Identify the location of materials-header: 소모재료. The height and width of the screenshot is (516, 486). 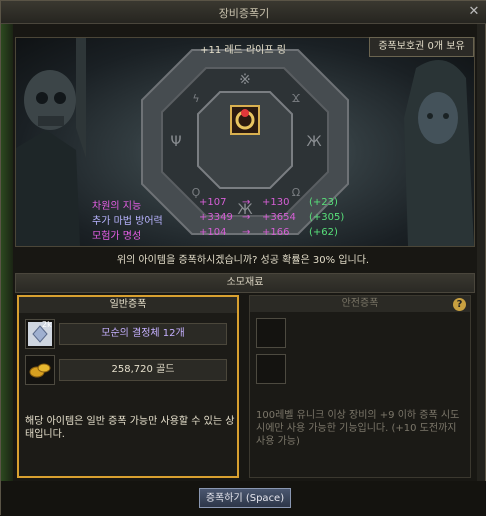
(245, 283).